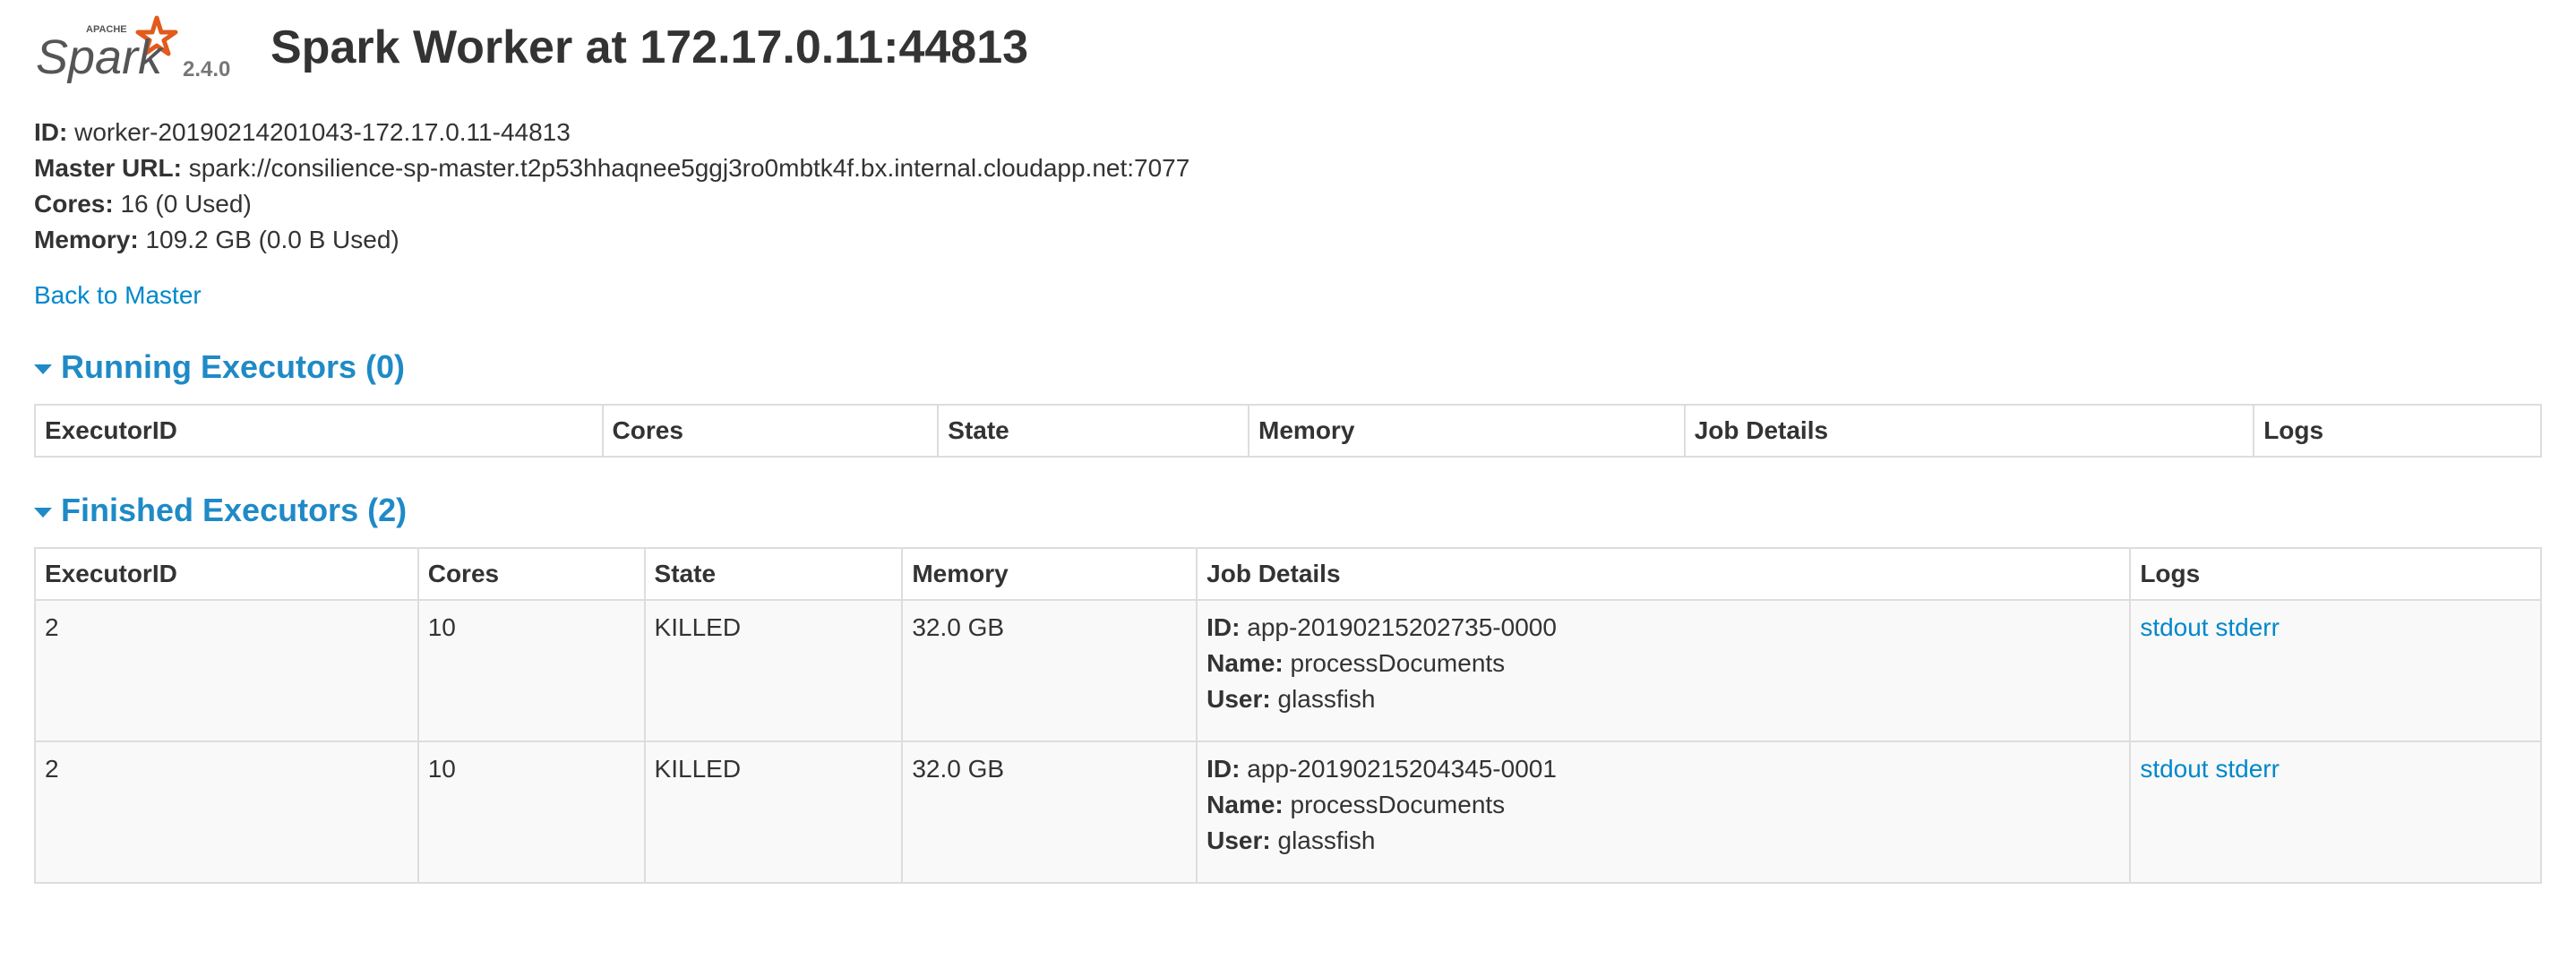 This screenshot has height=976, width=2576. Describe the element at coordinates (322, 132) in the screenshot. I see `summary-id-value: worker-20190214201043-172.17.0.11-44813` at that location.